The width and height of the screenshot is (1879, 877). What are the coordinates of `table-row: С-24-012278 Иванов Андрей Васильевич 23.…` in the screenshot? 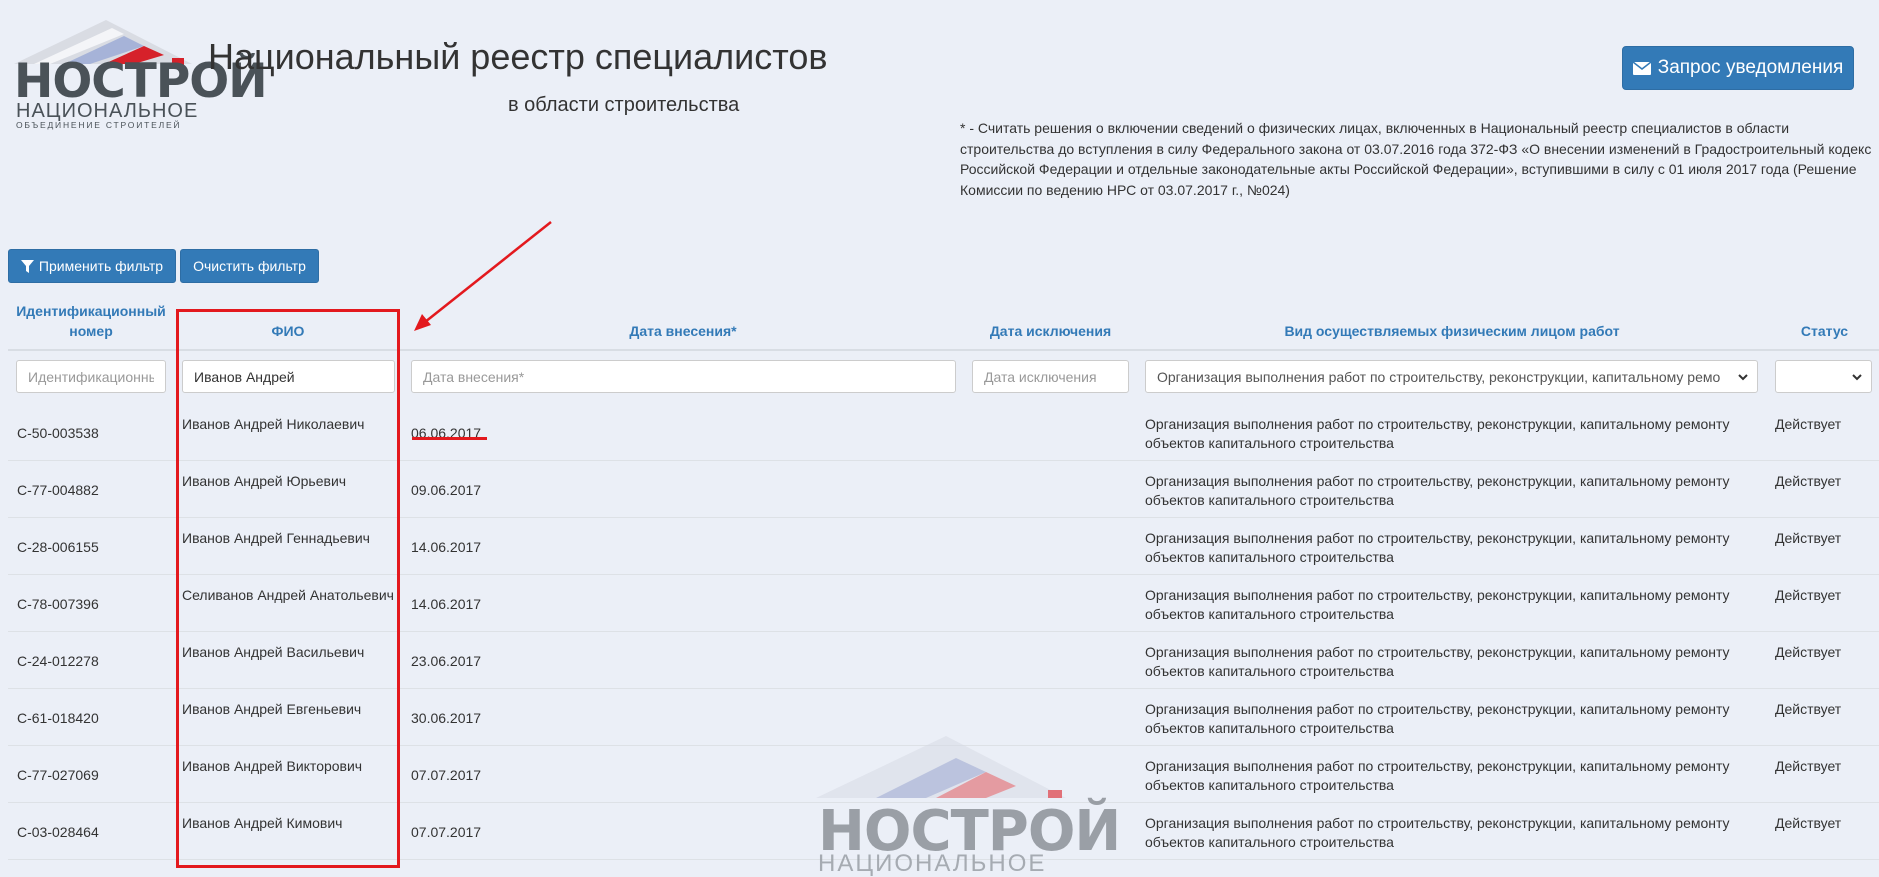 It's located at (943, 660).